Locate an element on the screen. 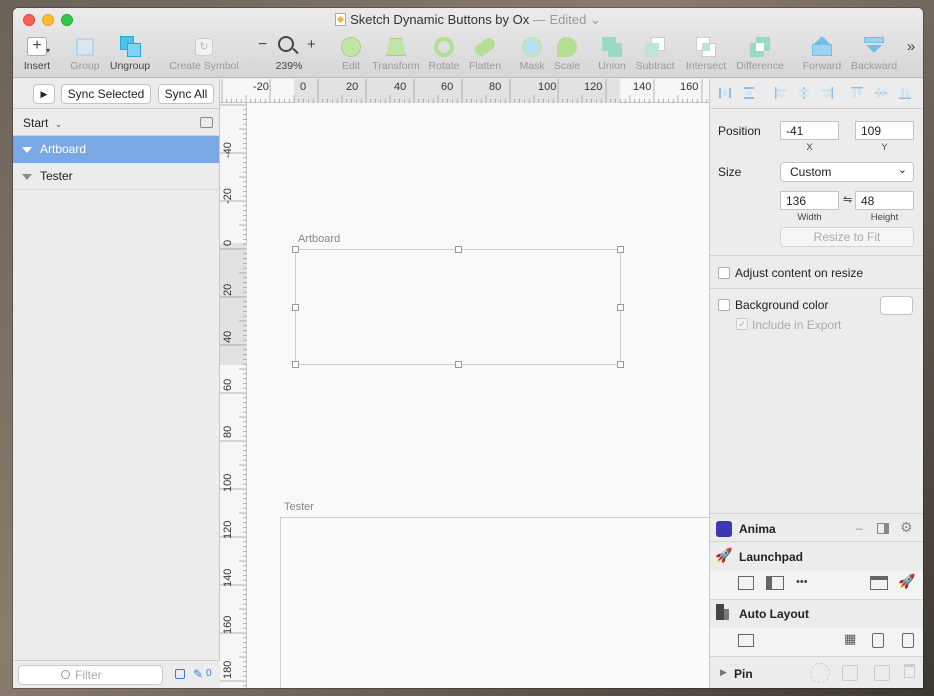 This screenshot has width=934, height=696. title-chevron-icon: ⌄ is located at coordinates (595, 19).